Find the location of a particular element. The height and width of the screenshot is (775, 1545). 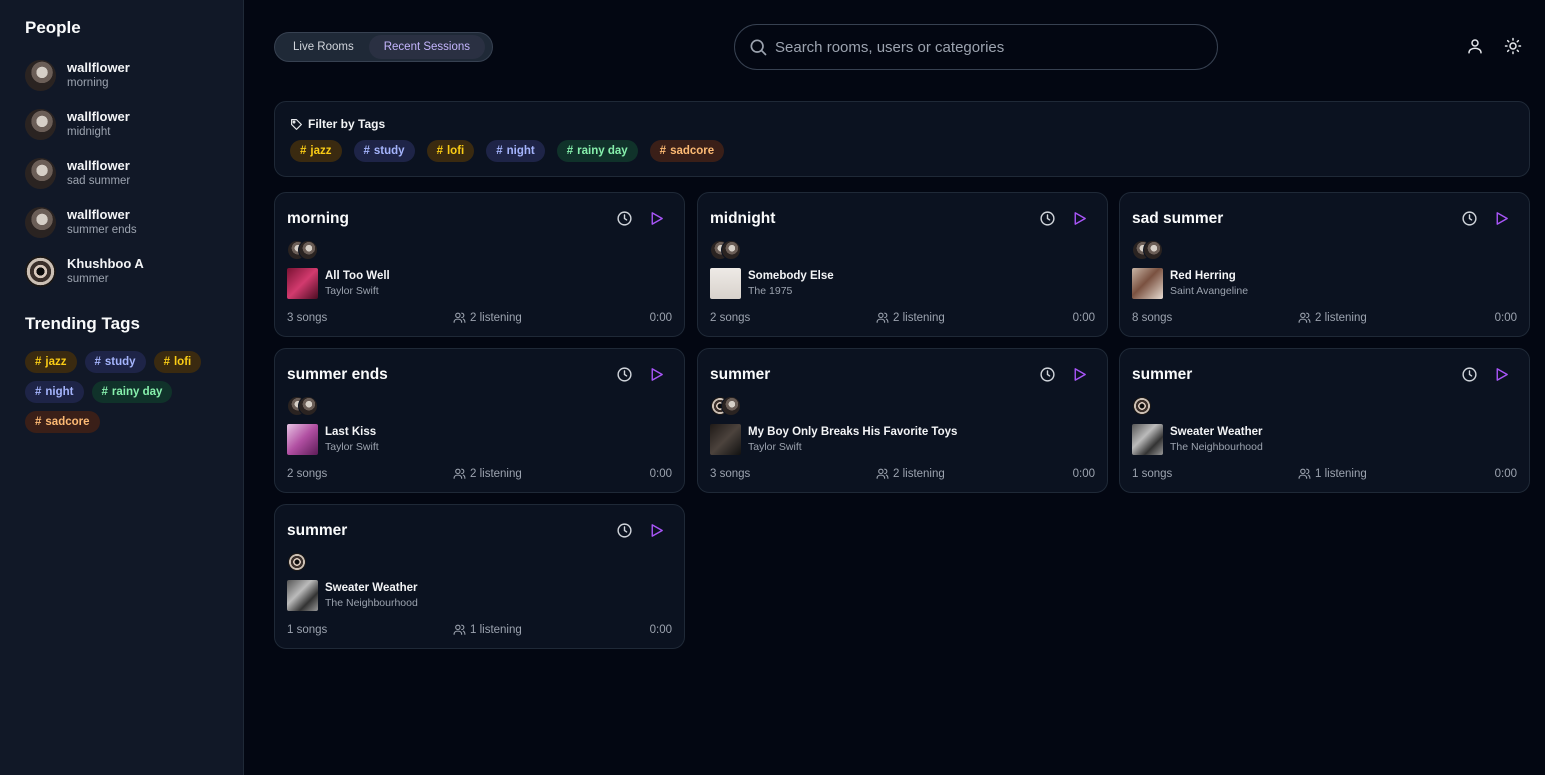

tab-recent-sessions: Recent Sessions is located at coordinates (427, 47).